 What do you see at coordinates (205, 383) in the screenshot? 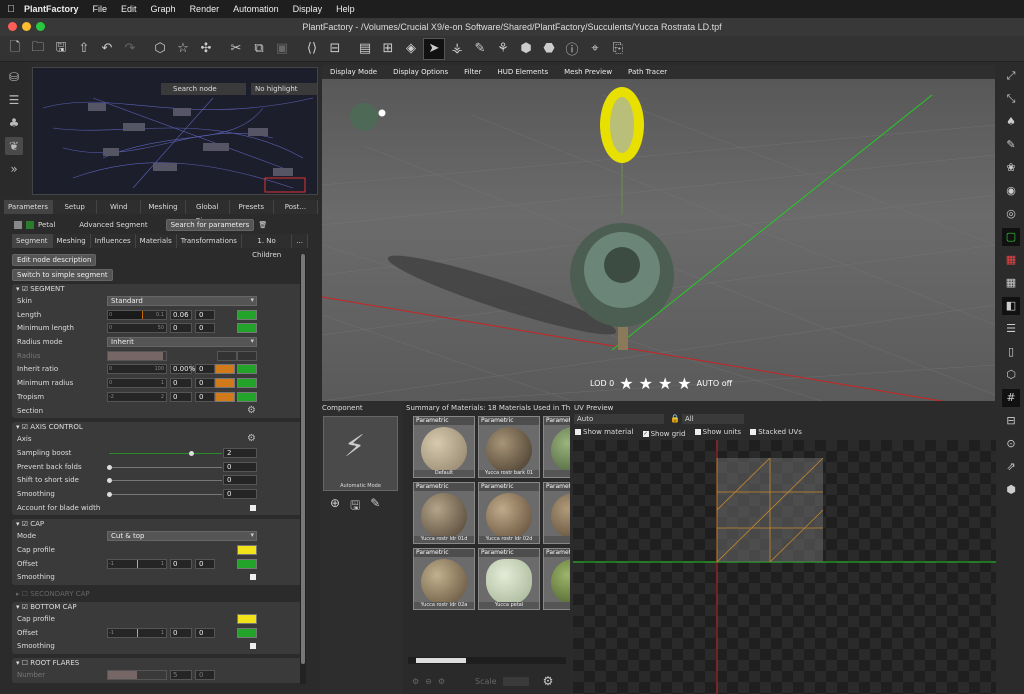
I see `minradius-spin: 0` at bounding box center [205, 383].